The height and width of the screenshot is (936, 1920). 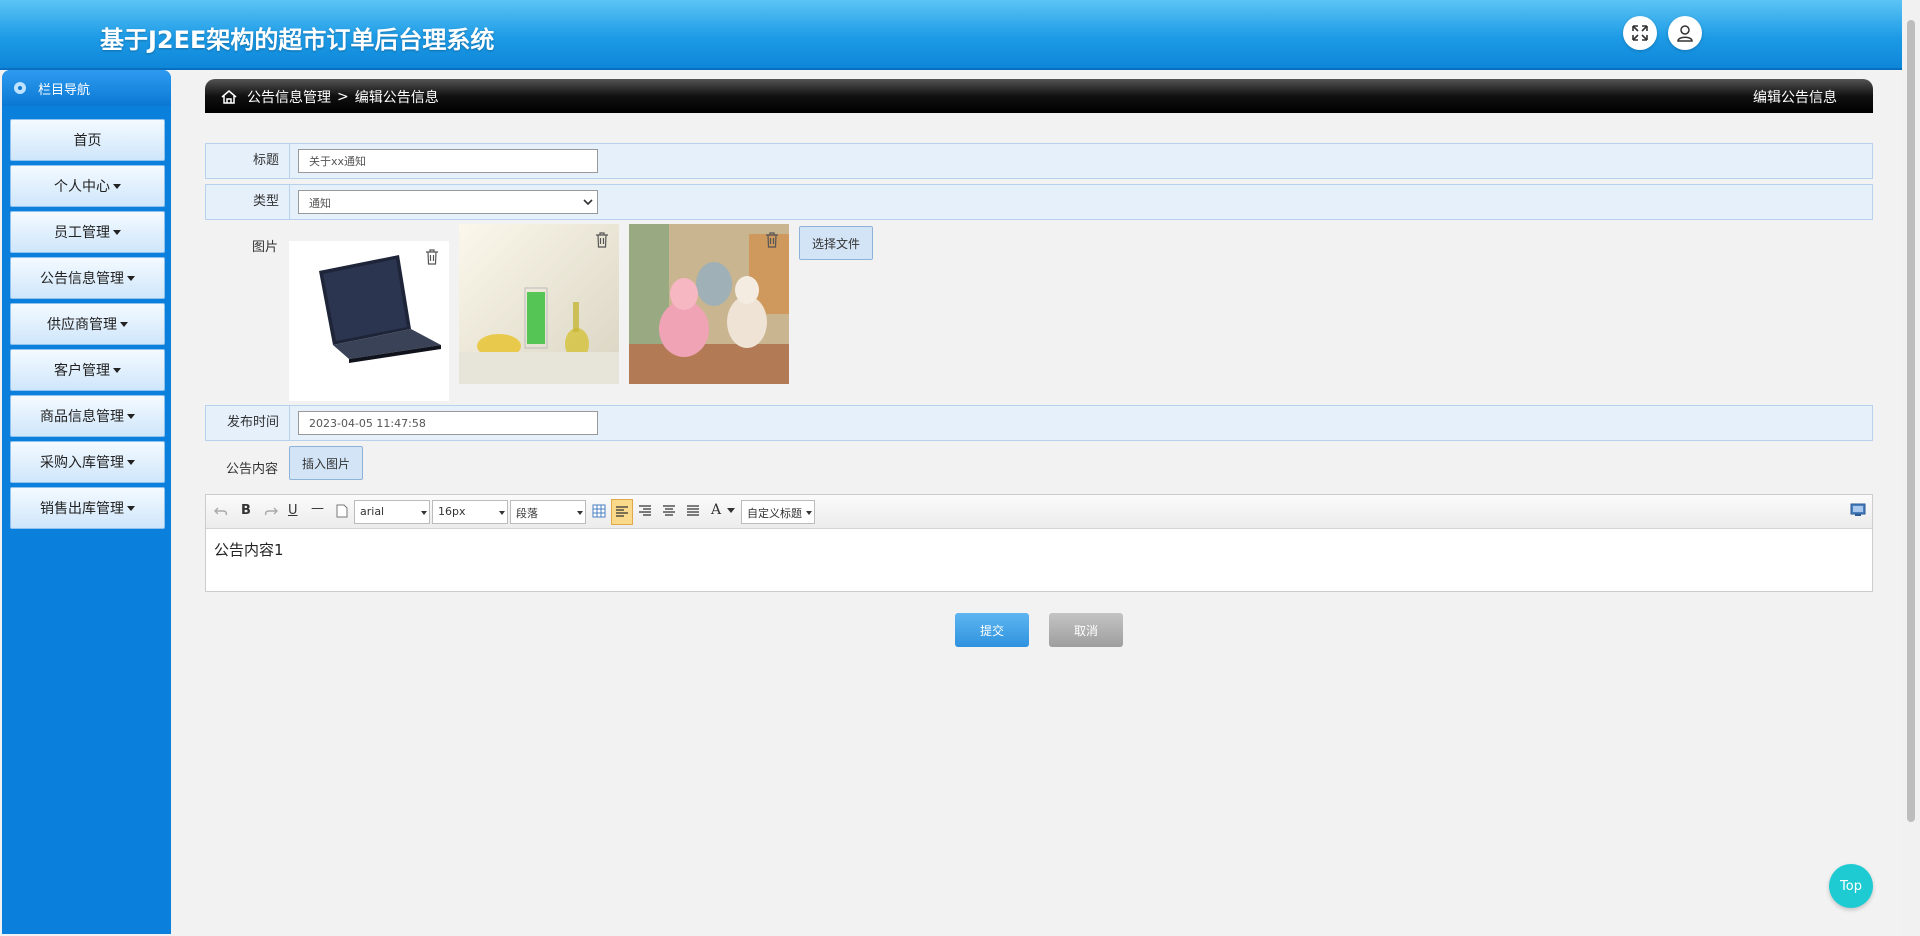 What do you see at coordinates (669, 511) in the screenshot?
I see `align-center-icon` at bounding box center [669, 511].